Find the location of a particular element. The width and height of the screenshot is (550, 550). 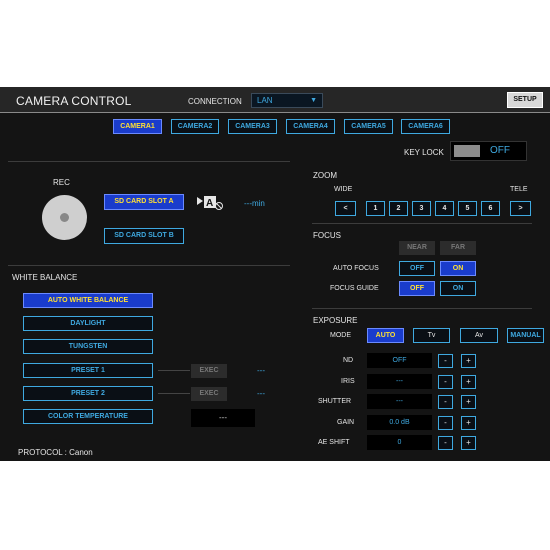

connection-label: CONNECTION is located at coordinates (215, 101).